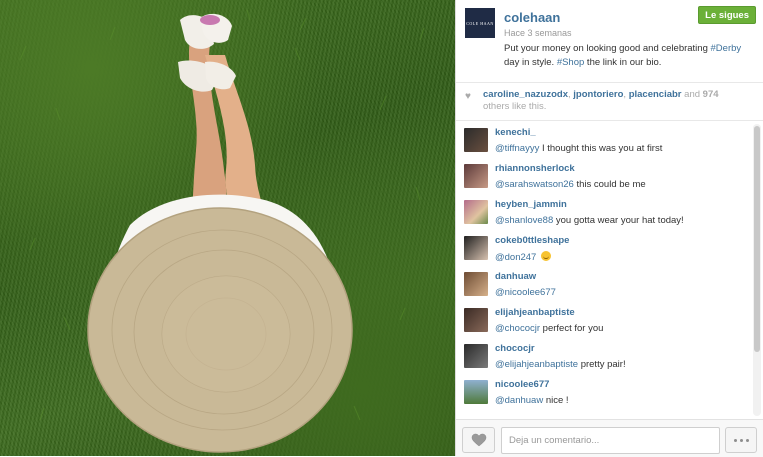 Image resolution: width=763 pixels, height=457 pixels. What do you see at coordinates (757, 239) in the screenshot?
I see `scrollbar-thumb` at bounding box center [757, 239].